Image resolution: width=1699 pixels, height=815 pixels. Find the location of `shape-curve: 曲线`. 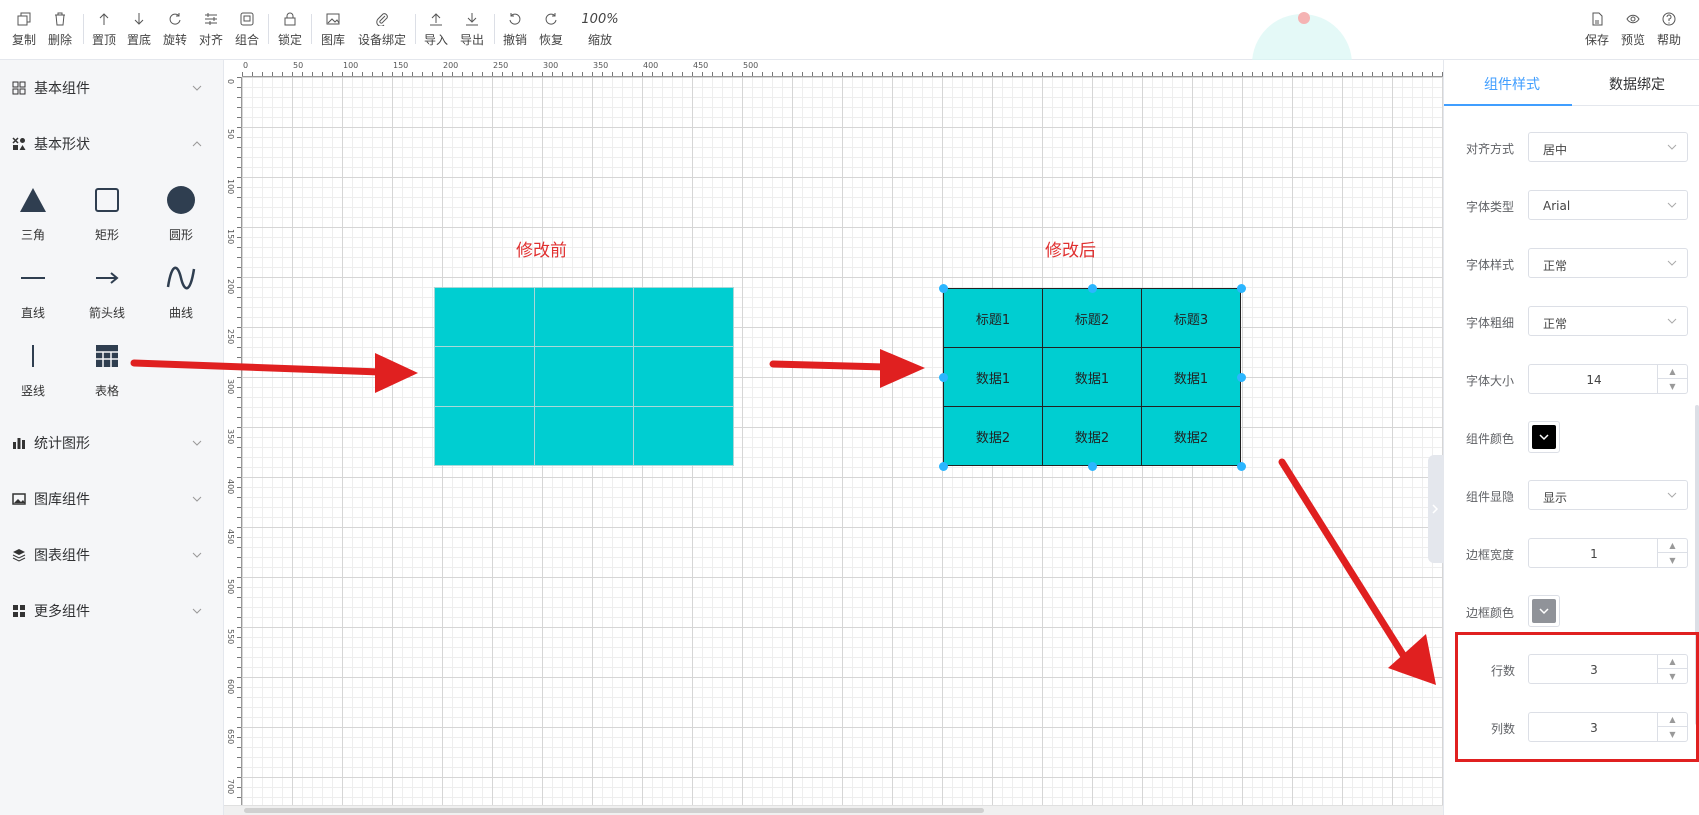

shape-curve: 曲线 is located at coordinates (181, 289).